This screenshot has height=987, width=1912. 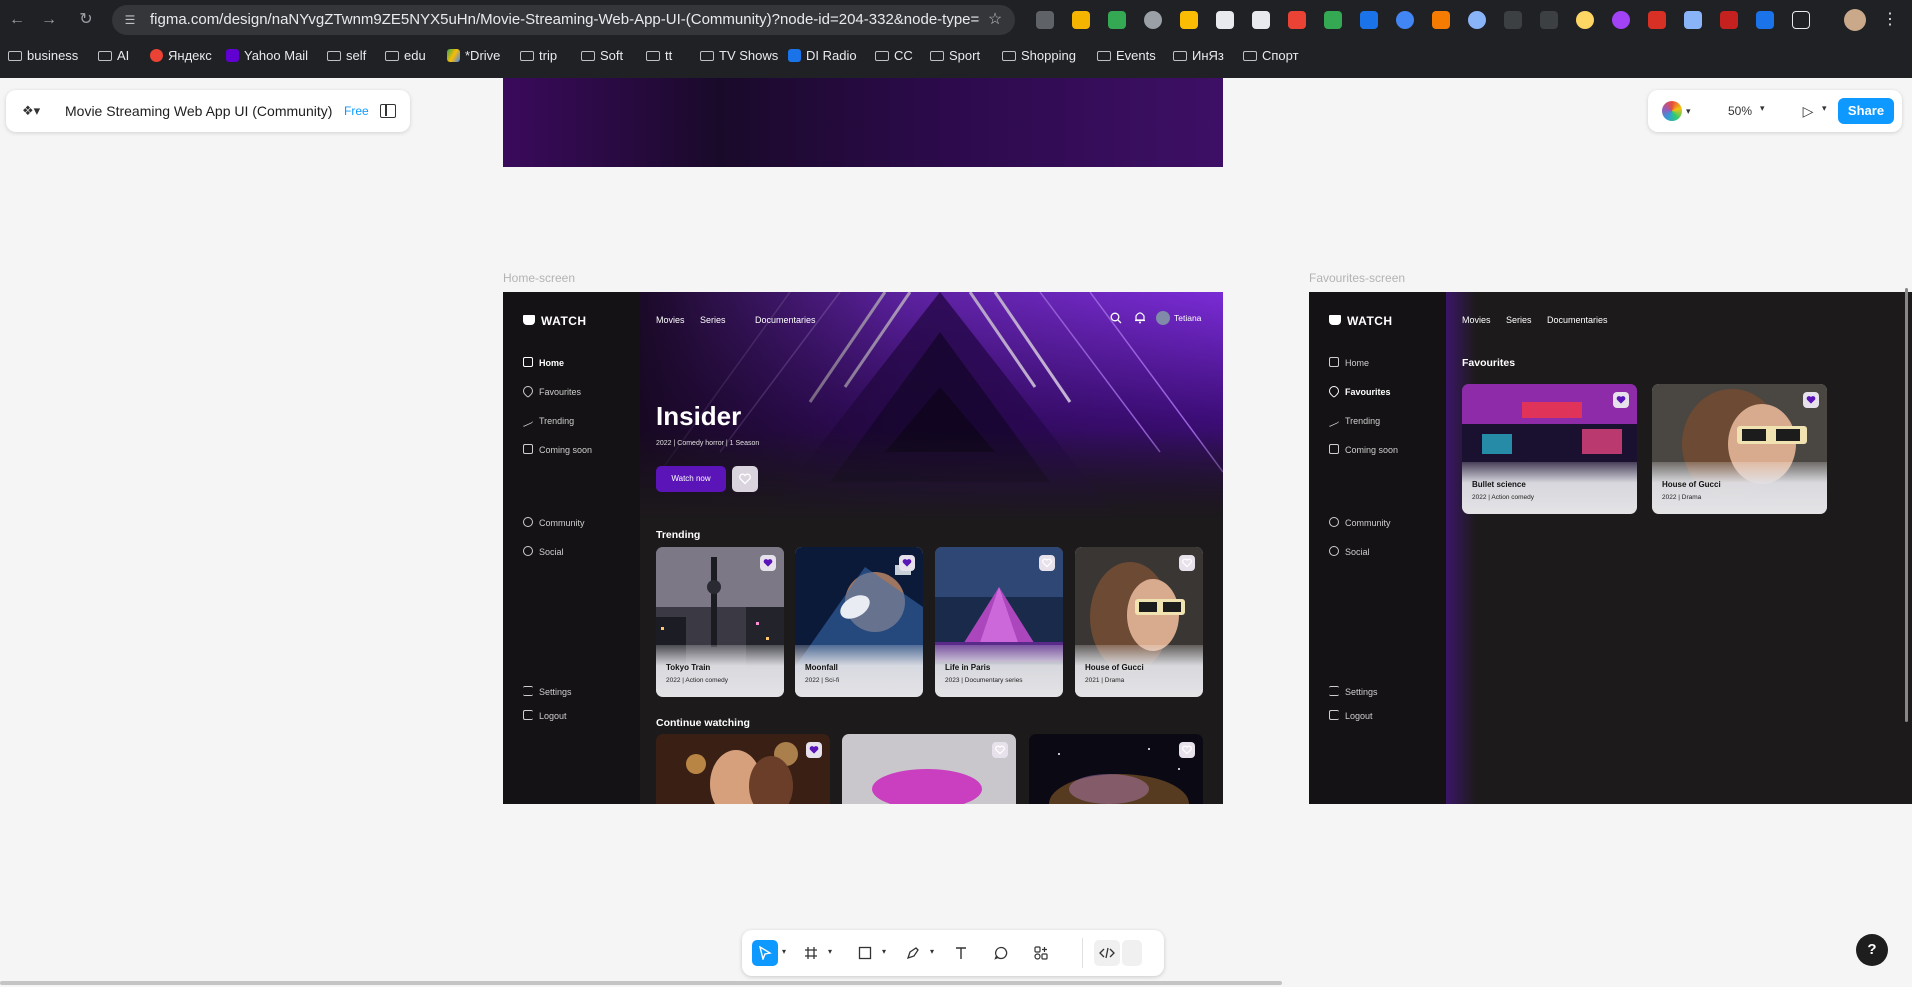 I want to click on bookmark-folder: ИнЯз, so click(x=1198, y=56).